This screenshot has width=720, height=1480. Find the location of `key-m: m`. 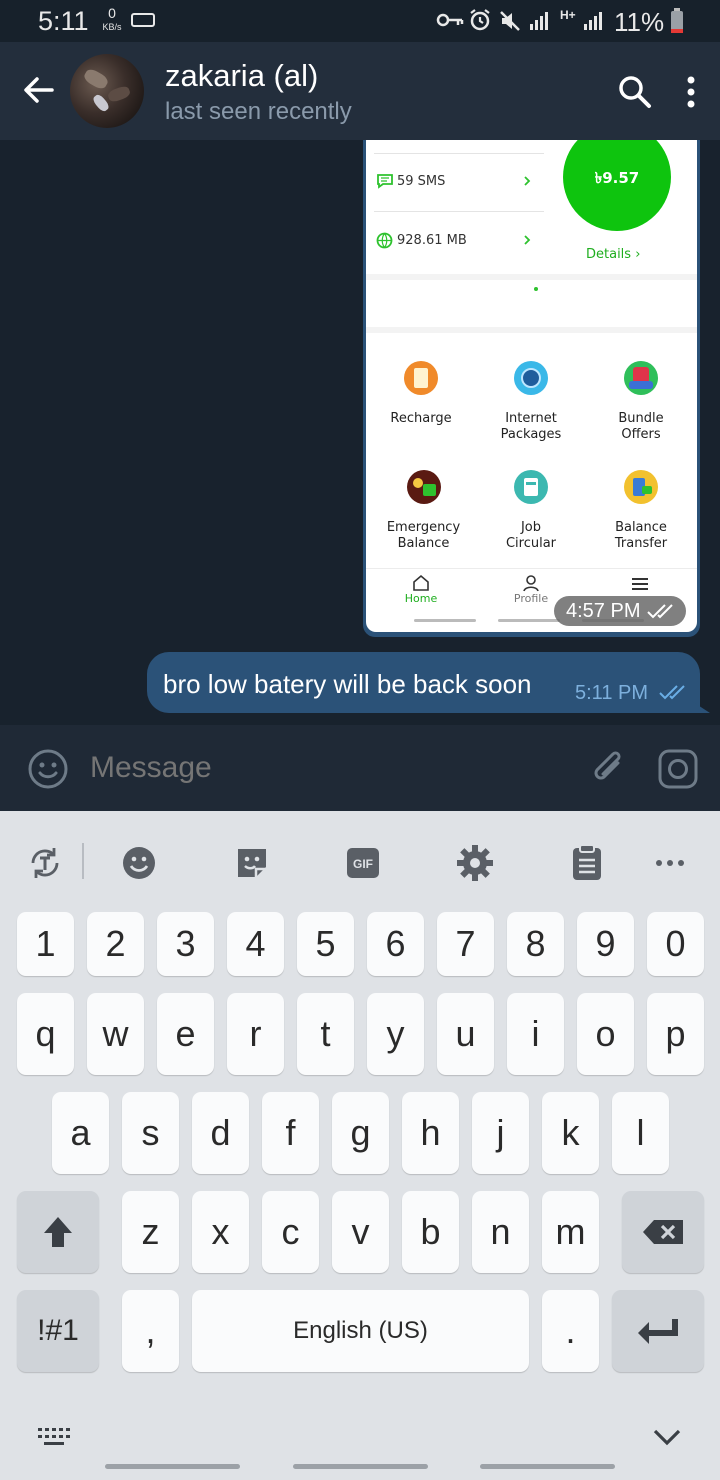

key-m: m is located at coordinates (570, 1232).